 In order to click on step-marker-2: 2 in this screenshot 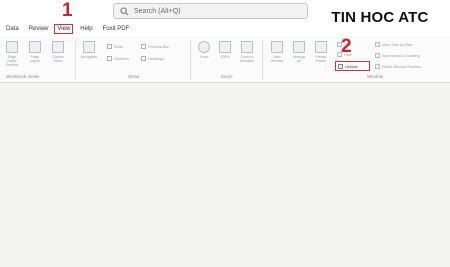, I will do `click(346, 46)`.